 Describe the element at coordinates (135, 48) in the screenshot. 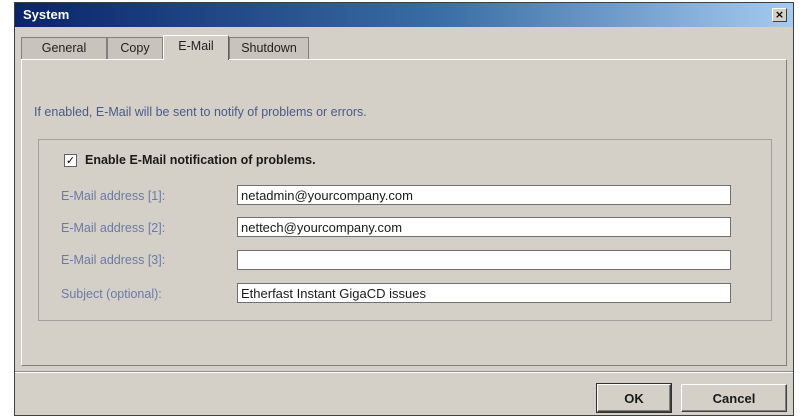

I see `tab-copy: Copy` at that location.